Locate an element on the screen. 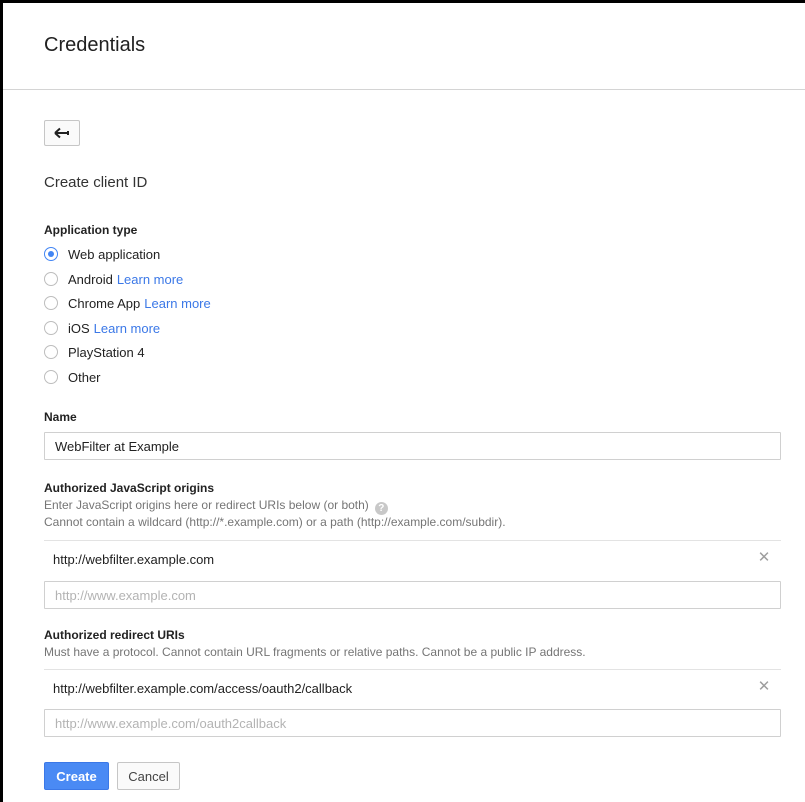 This screenshot has width=805, height=802. form-subtitle: Create client ID is located at coordinates (96, 182).